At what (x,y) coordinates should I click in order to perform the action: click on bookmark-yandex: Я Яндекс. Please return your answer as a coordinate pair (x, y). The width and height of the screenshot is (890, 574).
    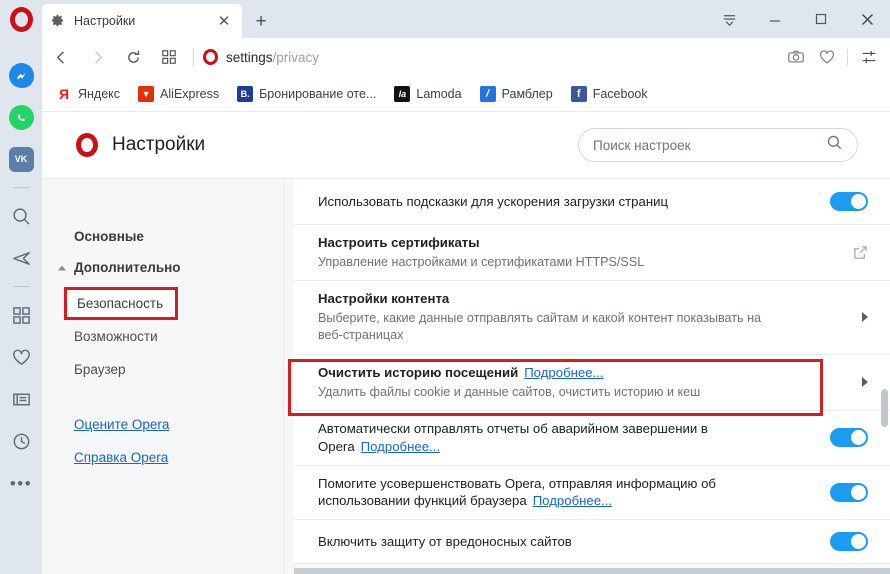
    Looking at the image, I should click on (88, 93).